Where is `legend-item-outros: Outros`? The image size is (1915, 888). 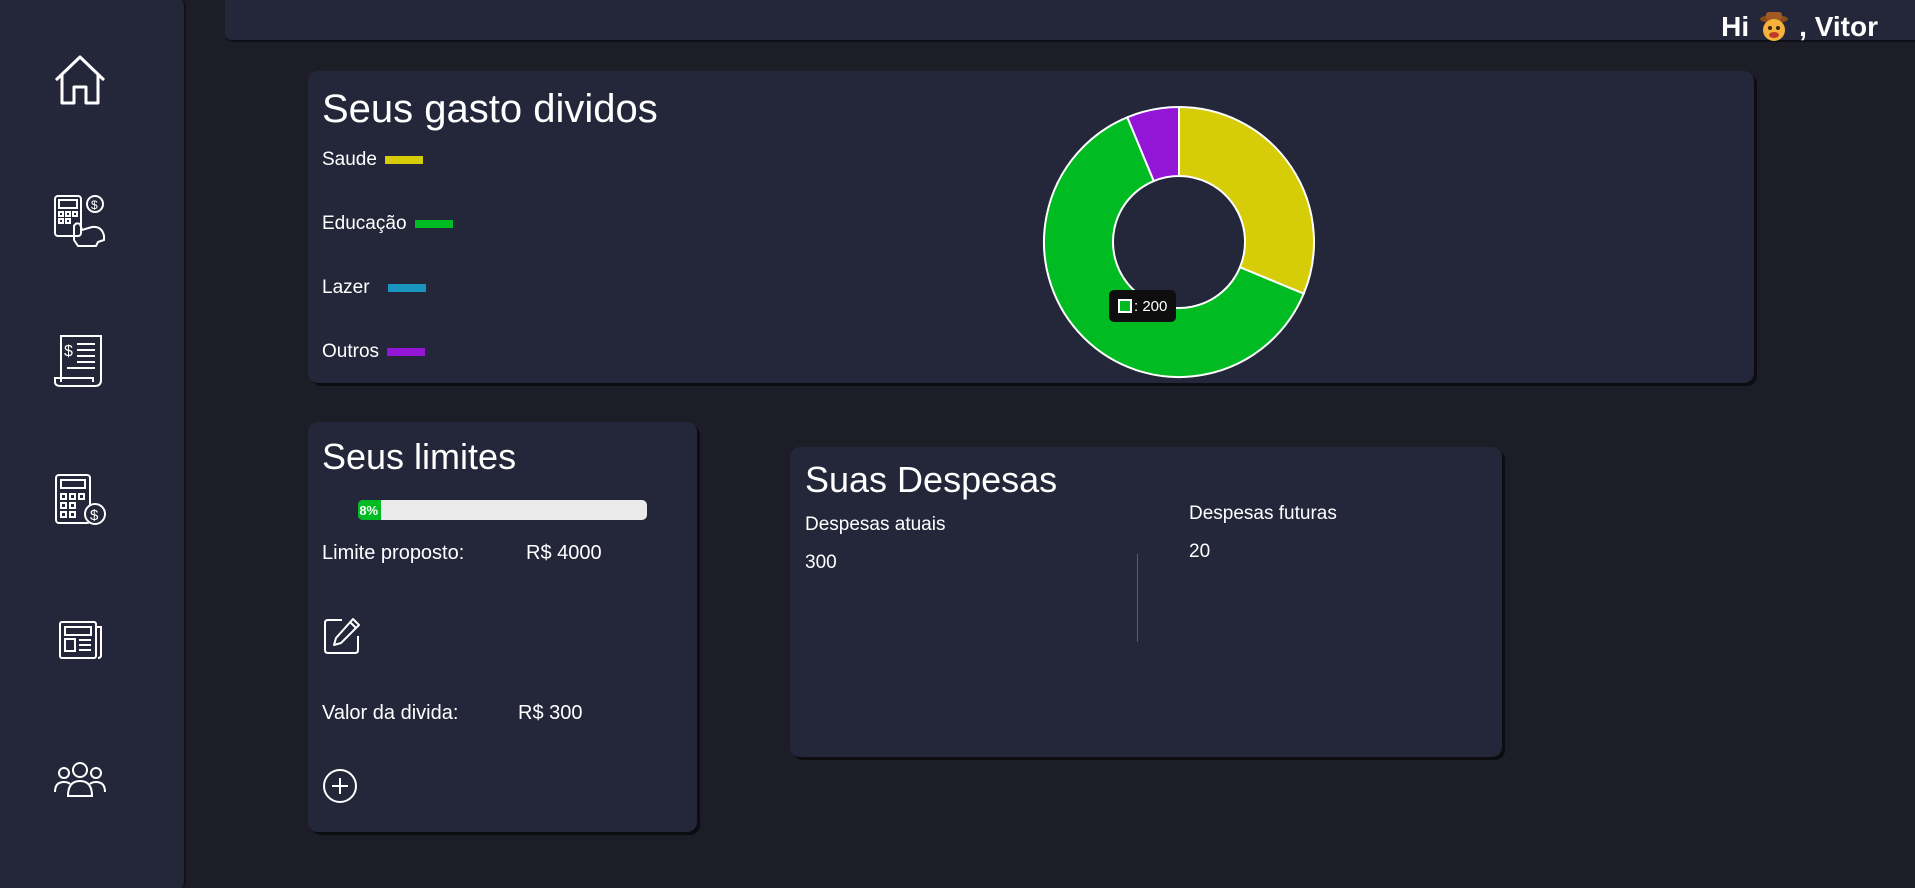 legend-item-outros: Outros is located at coordinates (374, 352).